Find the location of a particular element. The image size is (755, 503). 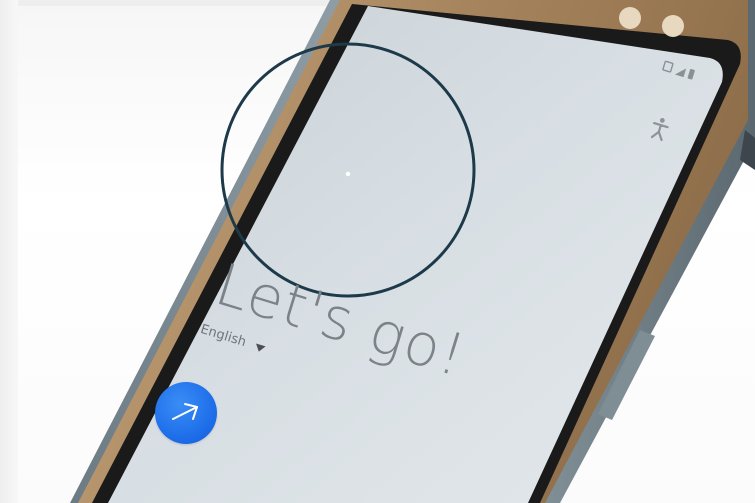

front-sensor-dot is located at coordinates (673, 26).